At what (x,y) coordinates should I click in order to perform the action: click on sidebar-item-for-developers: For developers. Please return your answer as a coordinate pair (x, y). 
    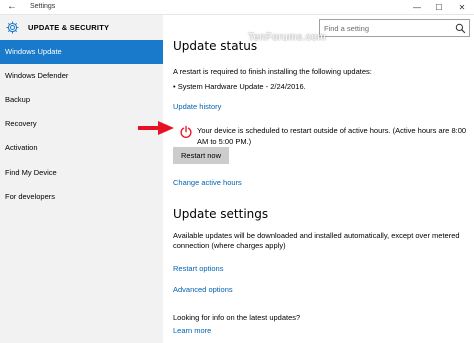
    Looking at the image, I should click on (81, 197).